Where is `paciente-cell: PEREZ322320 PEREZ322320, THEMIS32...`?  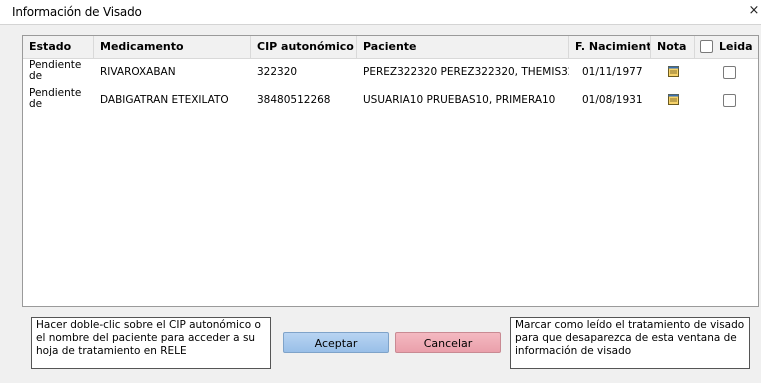
paciente-cell: PEREZ322320 PEREZ322320, THEMIS32... is located at coordinates (463, 72).